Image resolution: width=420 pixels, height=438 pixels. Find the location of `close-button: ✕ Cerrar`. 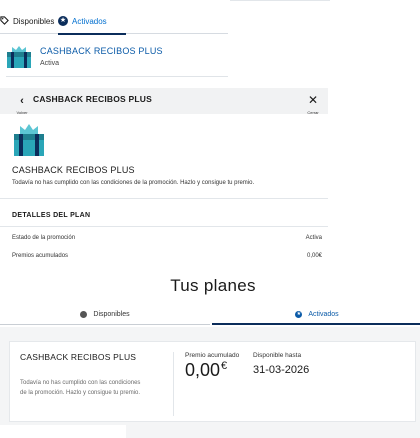

close-button: ✕ Cerrar is located at coordinates (313, 103).